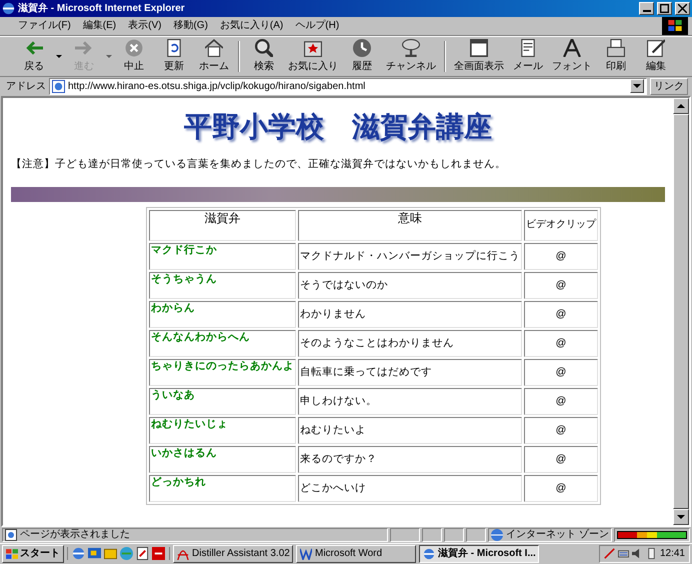 The width and height of the screenshot is (692, 564). Describe the element at coordinates (33, 553) in the screenshot. I see `start-button: スタート` at that location.